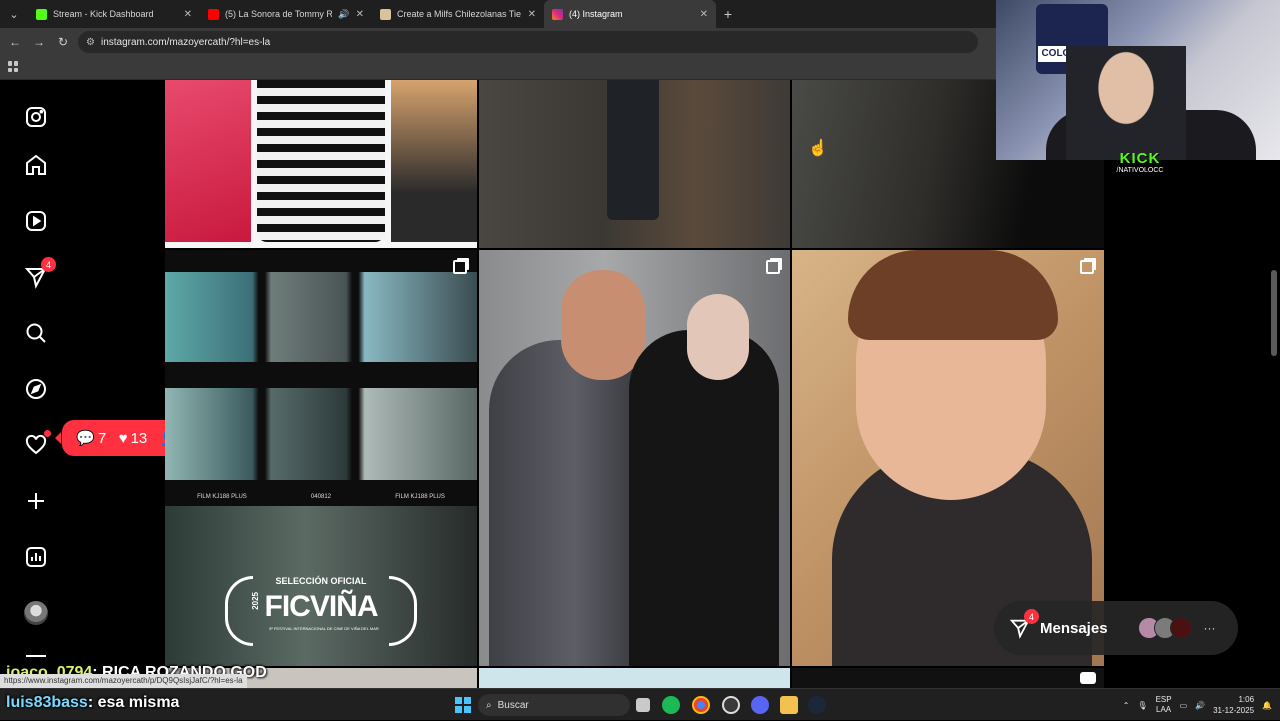  Describe the element at coordinates (1267, 705) in the screenshot. I see `notification-bell-icon: 🔔` at that location.